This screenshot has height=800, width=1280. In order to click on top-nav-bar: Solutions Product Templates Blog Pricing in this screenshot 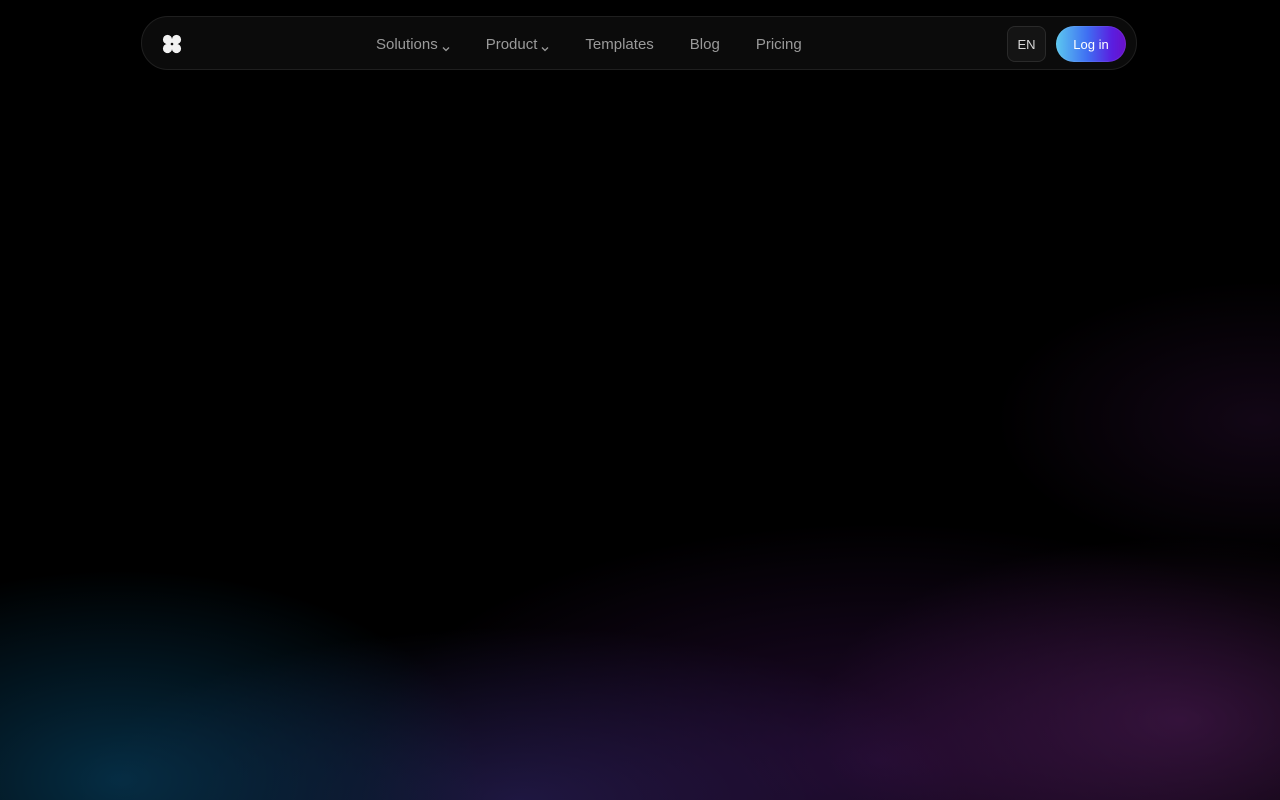, I will do `click(639, 43)`.